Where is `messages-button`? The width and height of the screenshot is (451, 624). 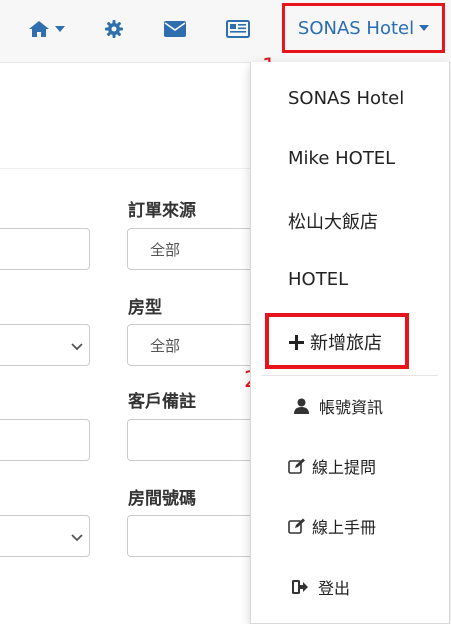 messages-button is located at coordinates (175, 29).